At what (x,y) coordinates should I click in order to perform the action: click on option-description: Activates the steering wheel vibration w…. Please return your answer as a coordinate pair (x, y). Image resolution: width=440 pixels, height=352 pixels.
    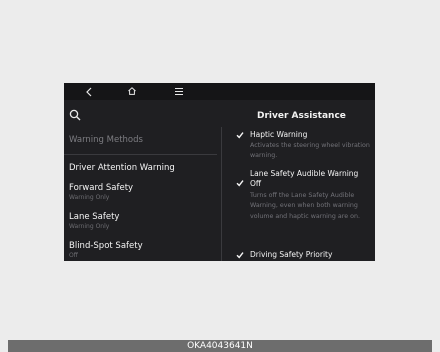
    Looking at the image, I should click on (310, 151).